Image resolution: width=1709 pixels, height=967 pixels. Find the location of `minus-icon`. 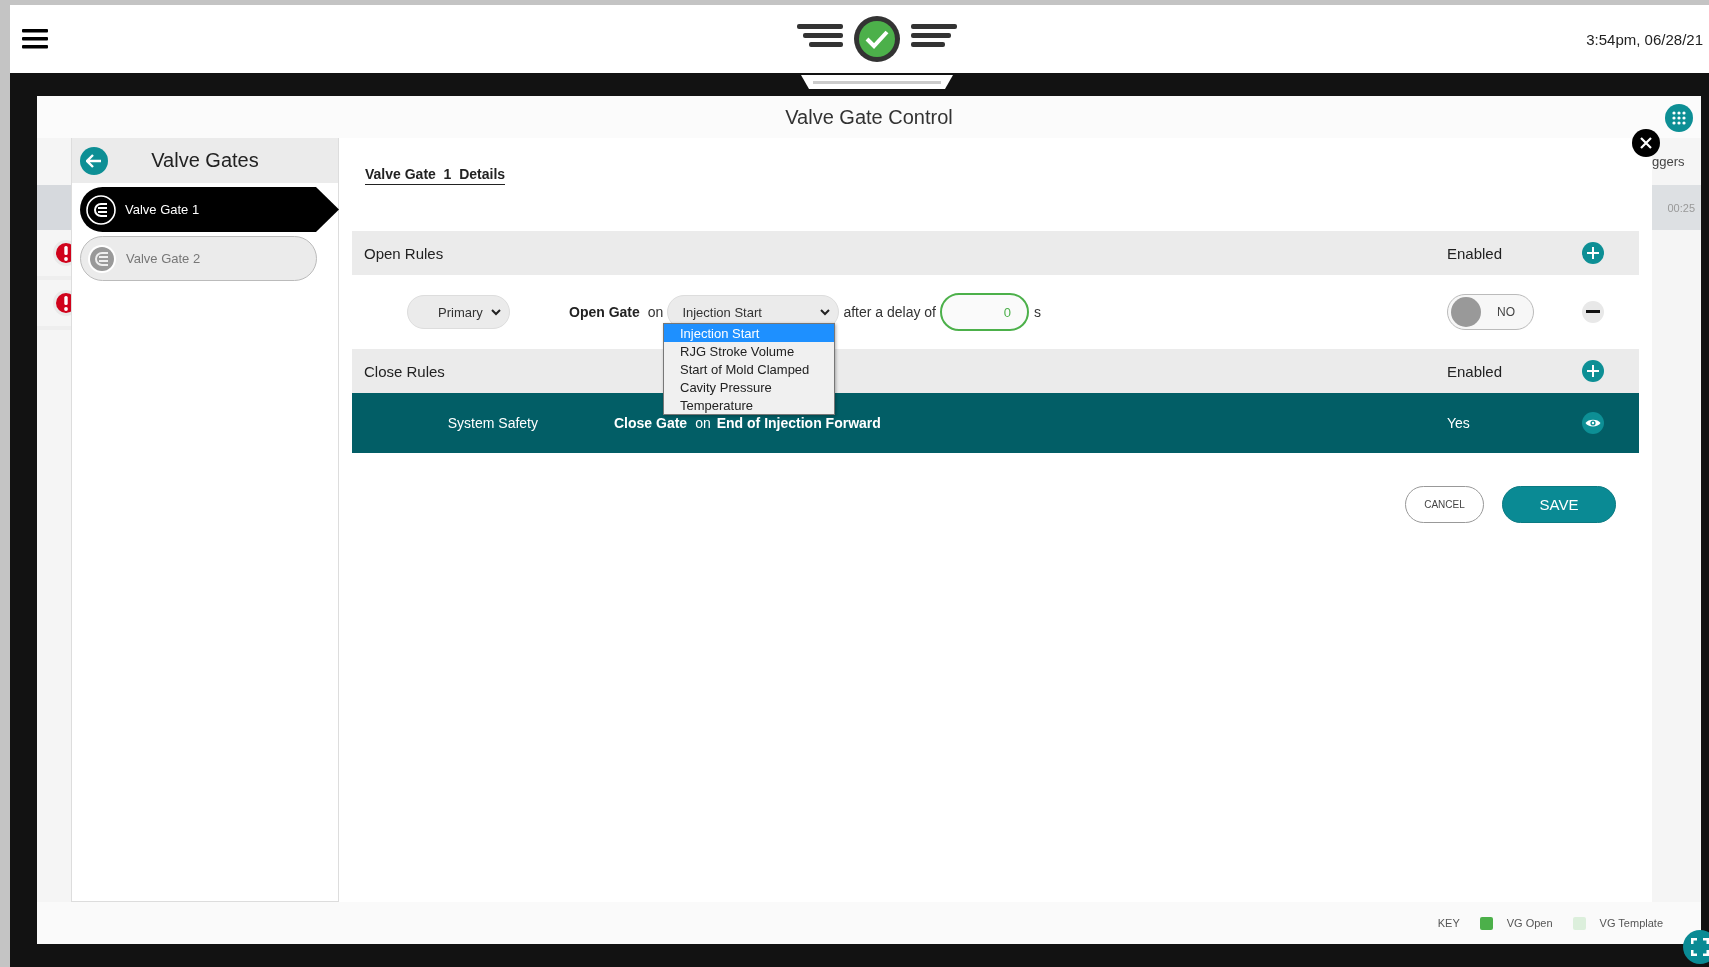

minus-icon is located at coordinates (1593, 312).